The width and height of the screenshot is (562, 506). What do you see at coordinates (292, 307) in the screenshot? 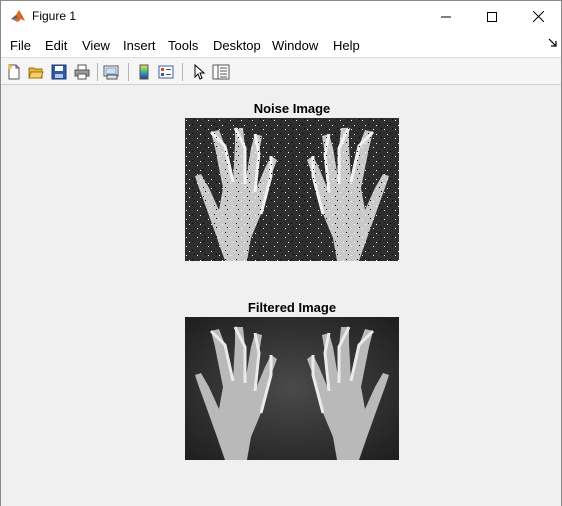
I see `filtered-image-title: Filtered Image` at bounding box center [292, 307].